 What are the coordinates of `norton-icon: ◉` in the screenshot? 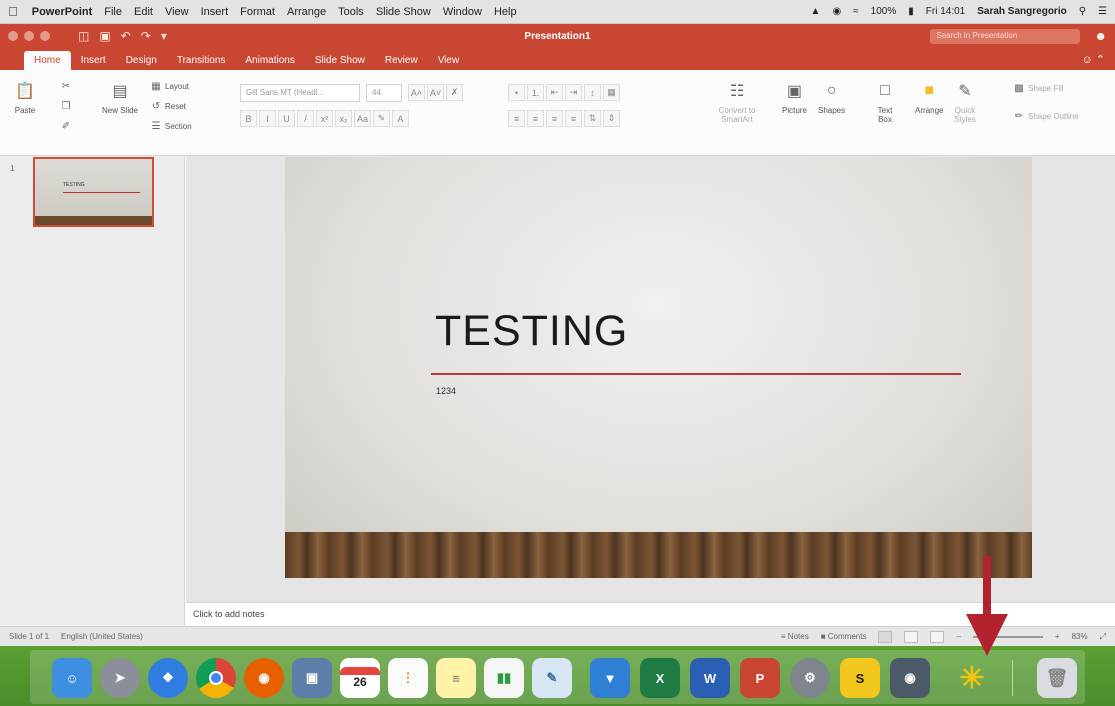 It's located at (836, 11).